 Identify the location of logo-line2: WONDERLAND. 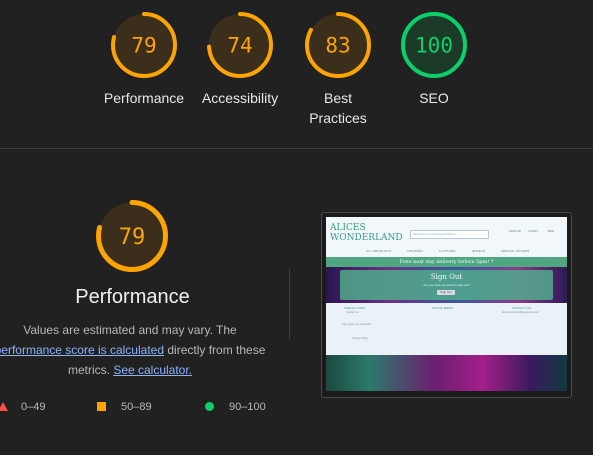
(366, 238).